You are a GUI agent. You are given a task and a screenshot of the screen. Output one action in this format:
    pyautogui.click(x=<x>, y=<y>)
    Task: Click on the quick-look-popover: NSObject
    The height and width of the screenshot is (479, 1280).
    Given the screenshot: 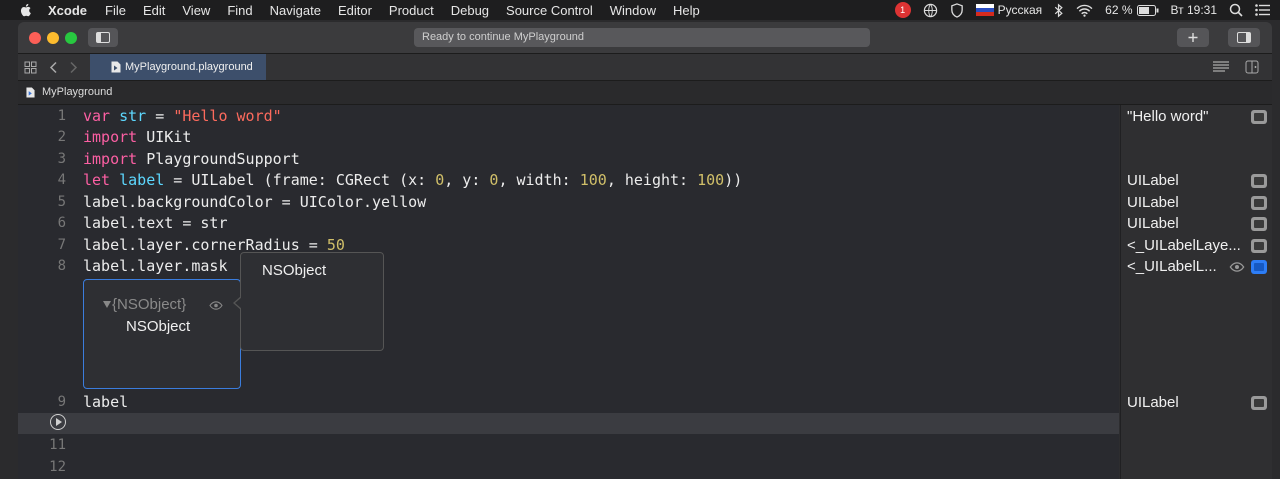 What is the action you would take?
    pyautogui.click(x=308, y=301)
    